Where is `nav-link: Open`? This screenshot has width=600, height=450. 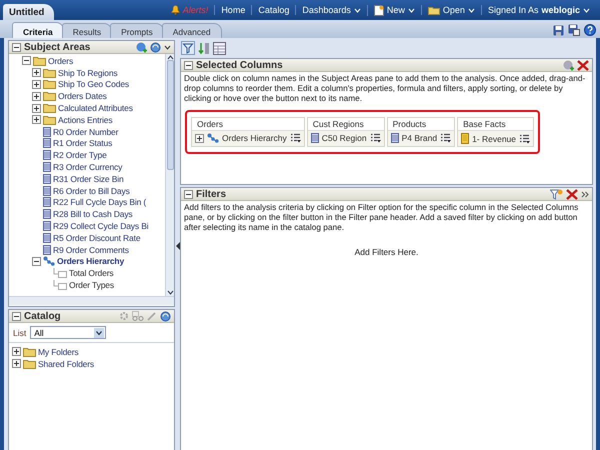 nav-link: Open is located at coordinates (450, 10).